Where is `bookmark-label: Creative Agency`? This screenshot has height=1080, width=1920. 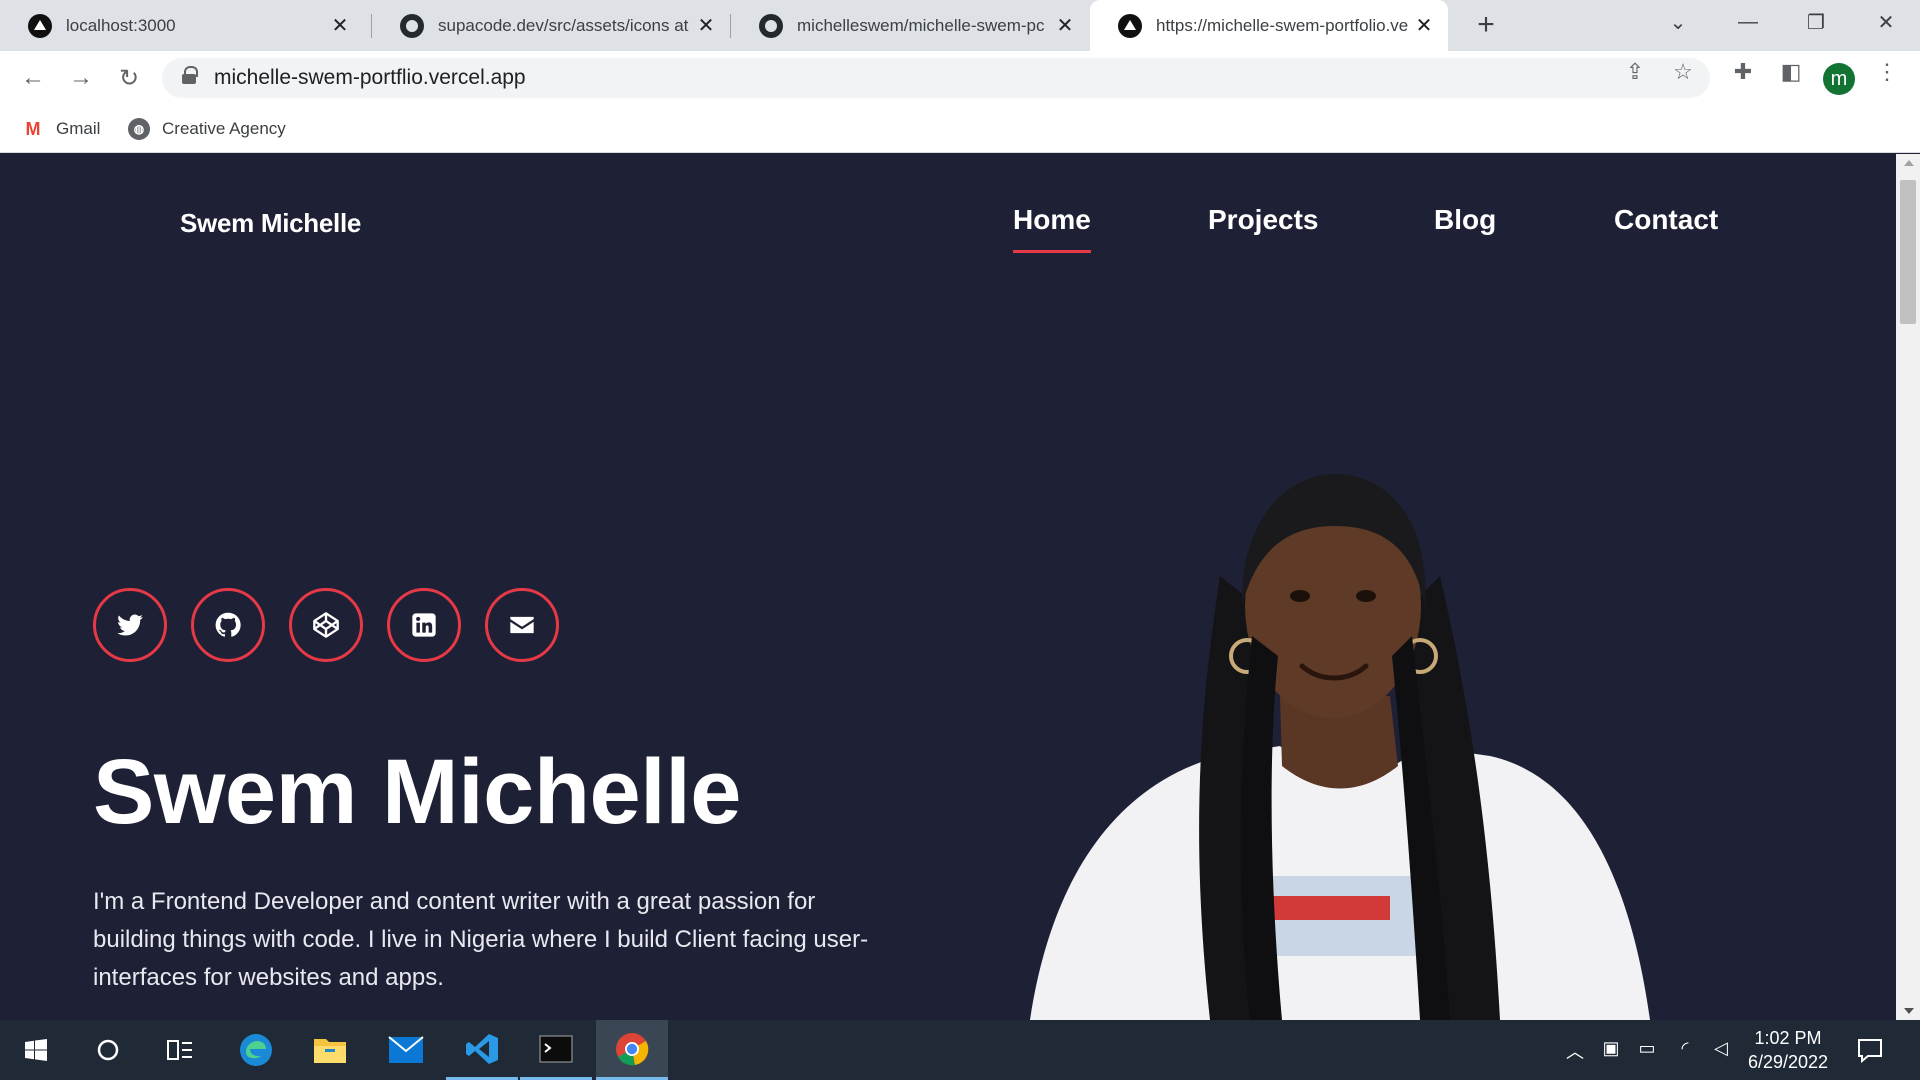
bookmark-label: Creative Agency is located at coordinates (224, 128).